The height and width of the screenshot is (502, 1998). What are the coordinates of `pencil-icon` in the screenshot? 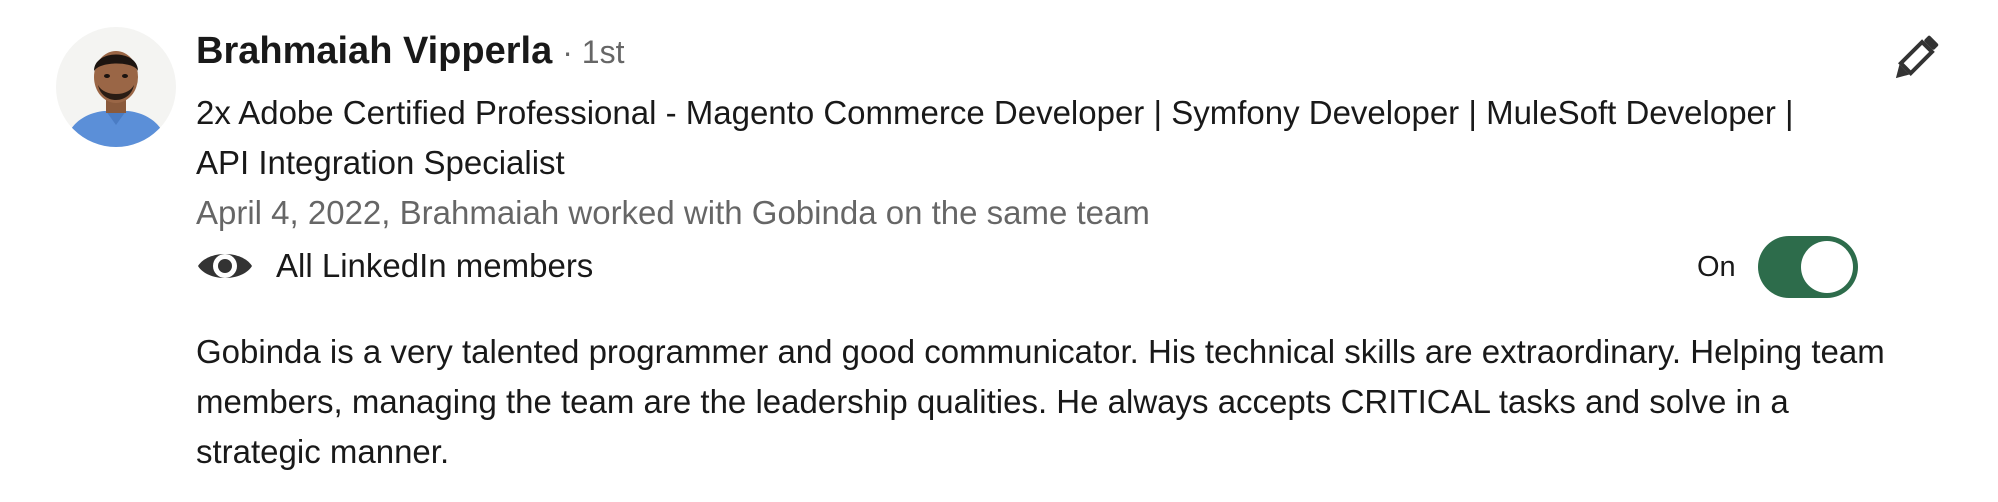 It's located at (1915, 59).